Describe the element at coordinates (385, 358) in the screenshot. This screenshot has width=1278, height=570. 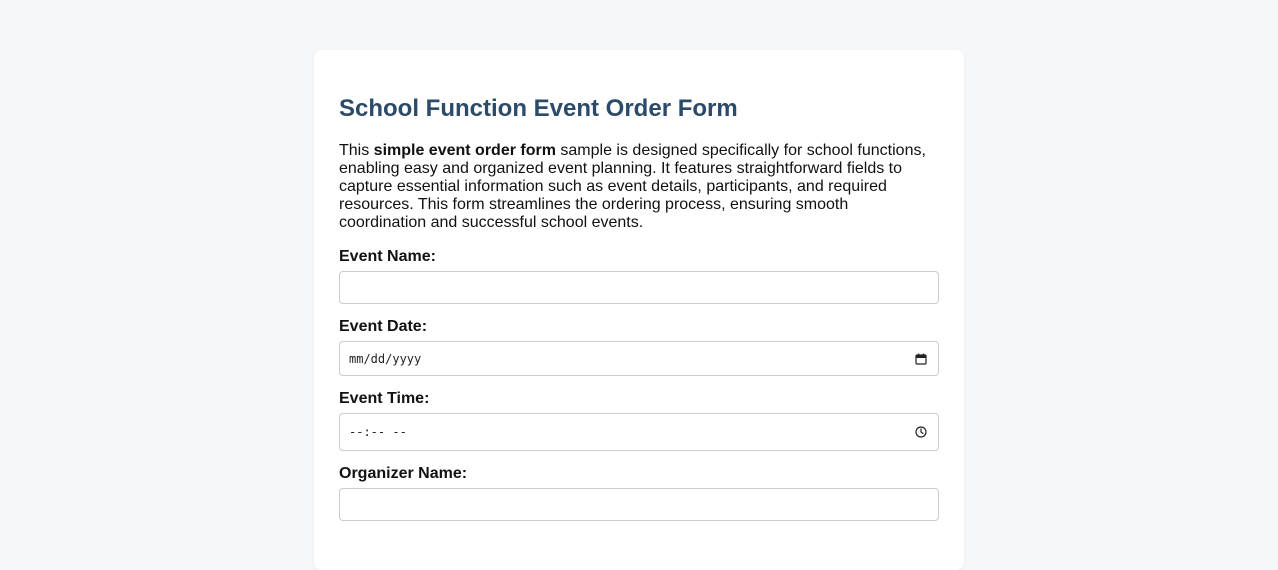
I see `event-date-placeholder: mm/dd/yyyy` at that location.